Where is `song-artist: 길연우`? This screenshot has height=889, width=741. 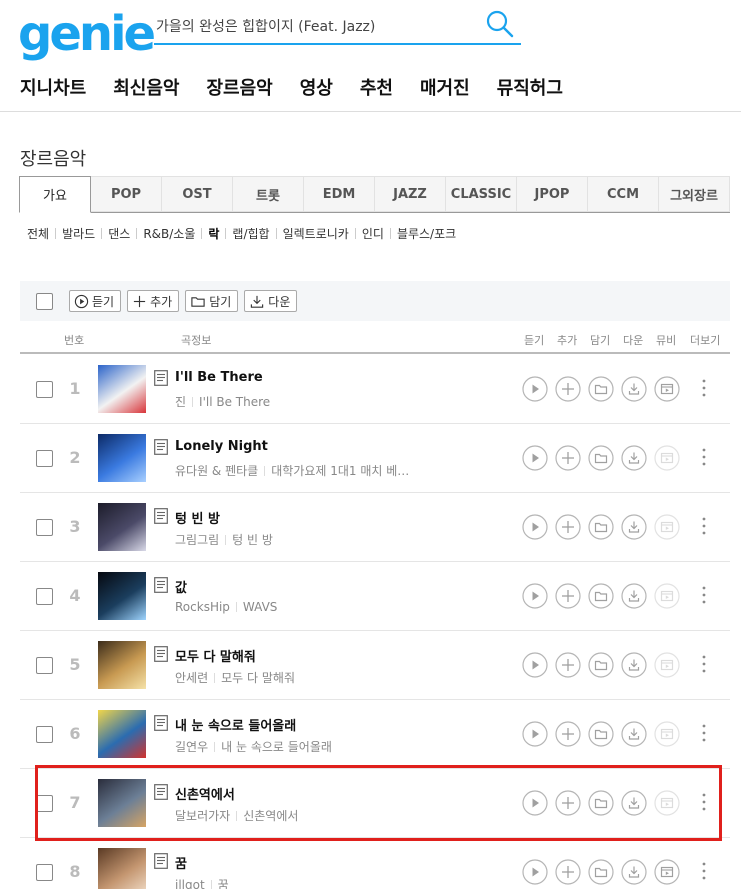
song-artist: 길연우 is located at coordinates (191, 746).